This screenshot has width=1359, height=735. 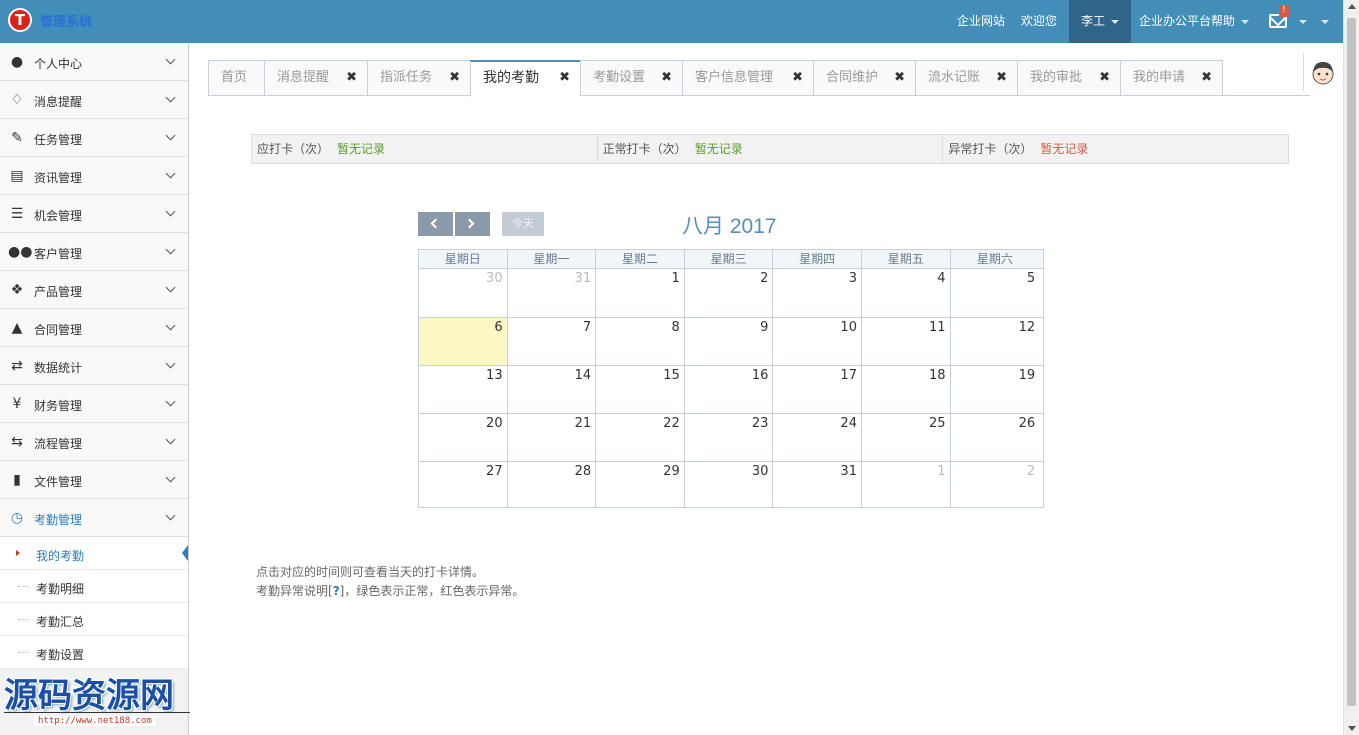 I want to click on tab-attendance-settings: 考勤设置 ✖, so click(x=631, y=78).